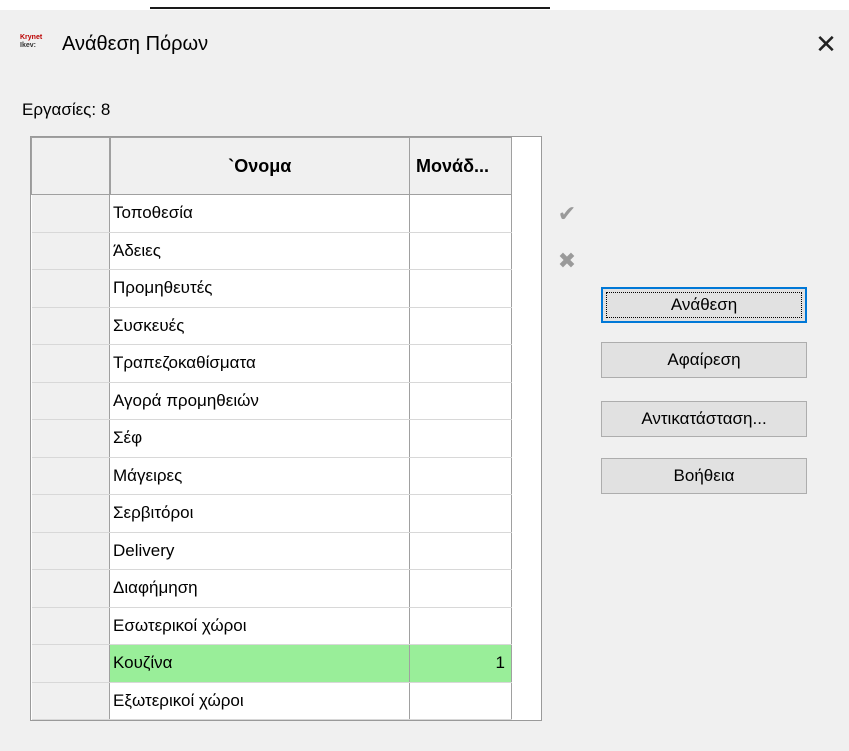 Image resolution: width=849 pixels, height=751 pixels. Describe the element at coordinates (71, 166) in the screenshot. I see `row-header-corner` at that location.